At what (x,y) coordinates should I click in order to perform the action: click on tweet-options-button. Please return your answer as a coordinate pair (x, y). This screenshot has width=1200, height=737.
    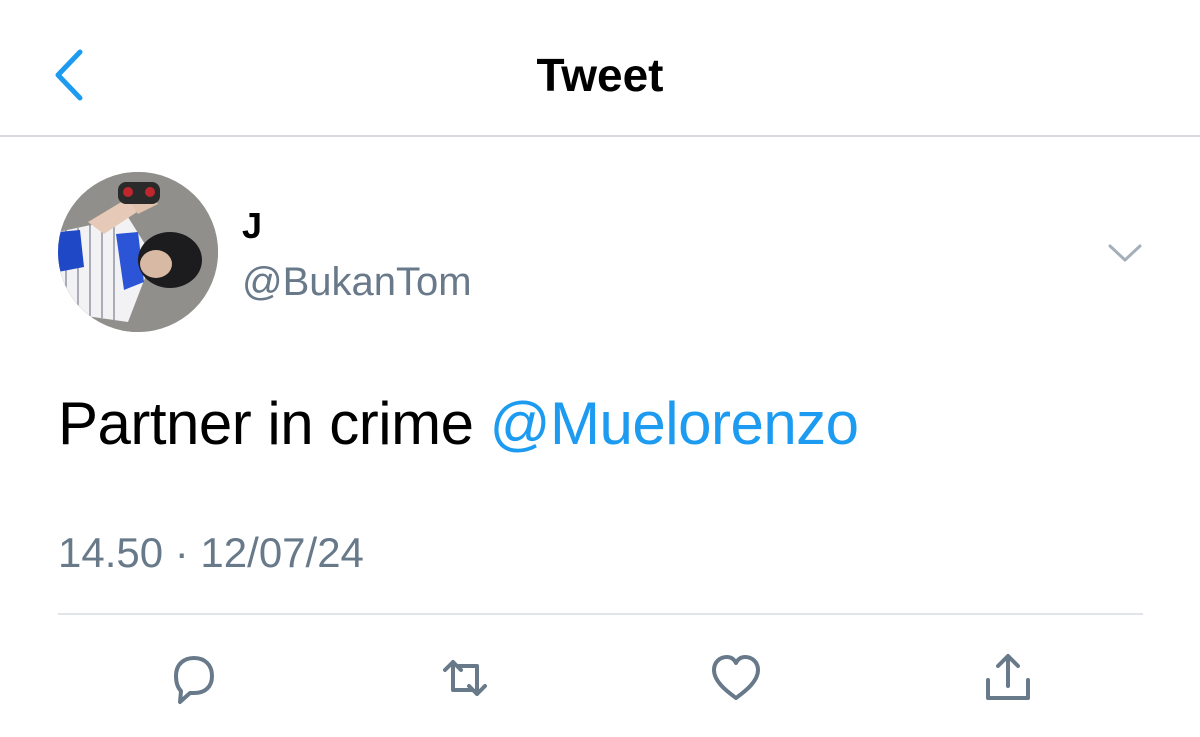
    Looking at the image, I should click on (1125, 253).